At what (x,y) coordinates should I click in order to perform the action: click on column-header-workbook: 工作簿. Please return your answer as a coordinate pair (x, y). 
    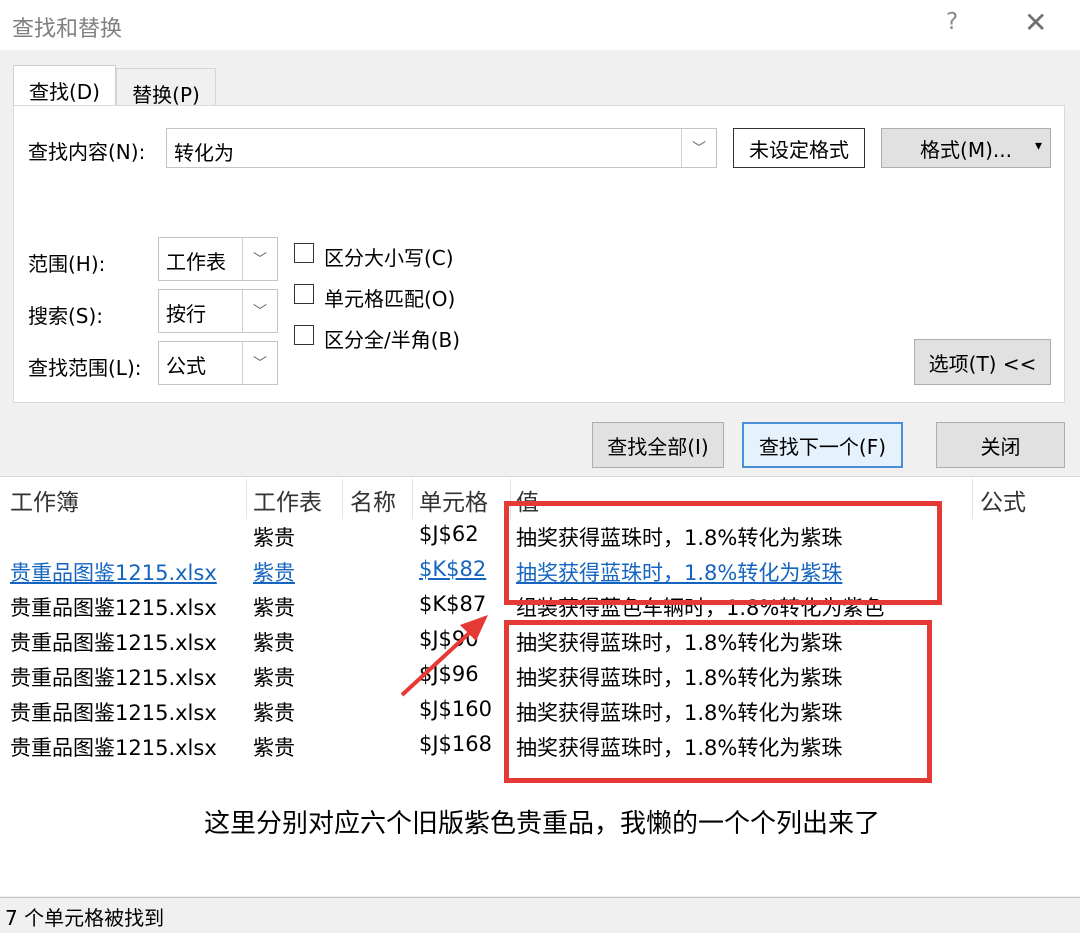
    Looking at the image, I should click on (44, 500).